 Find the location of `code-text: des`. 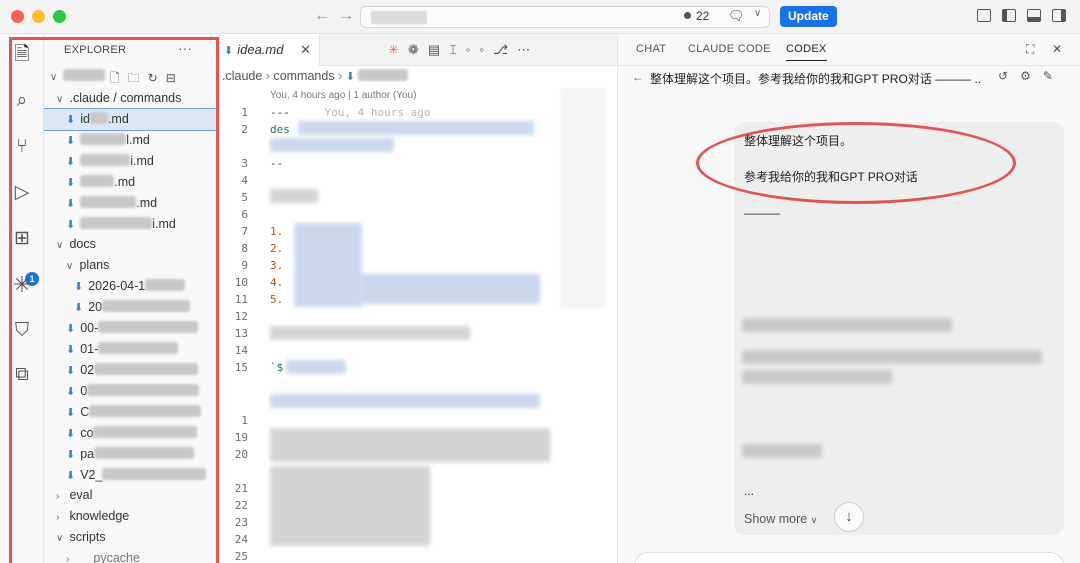

code-text: des is located at coordinates (280, 129).